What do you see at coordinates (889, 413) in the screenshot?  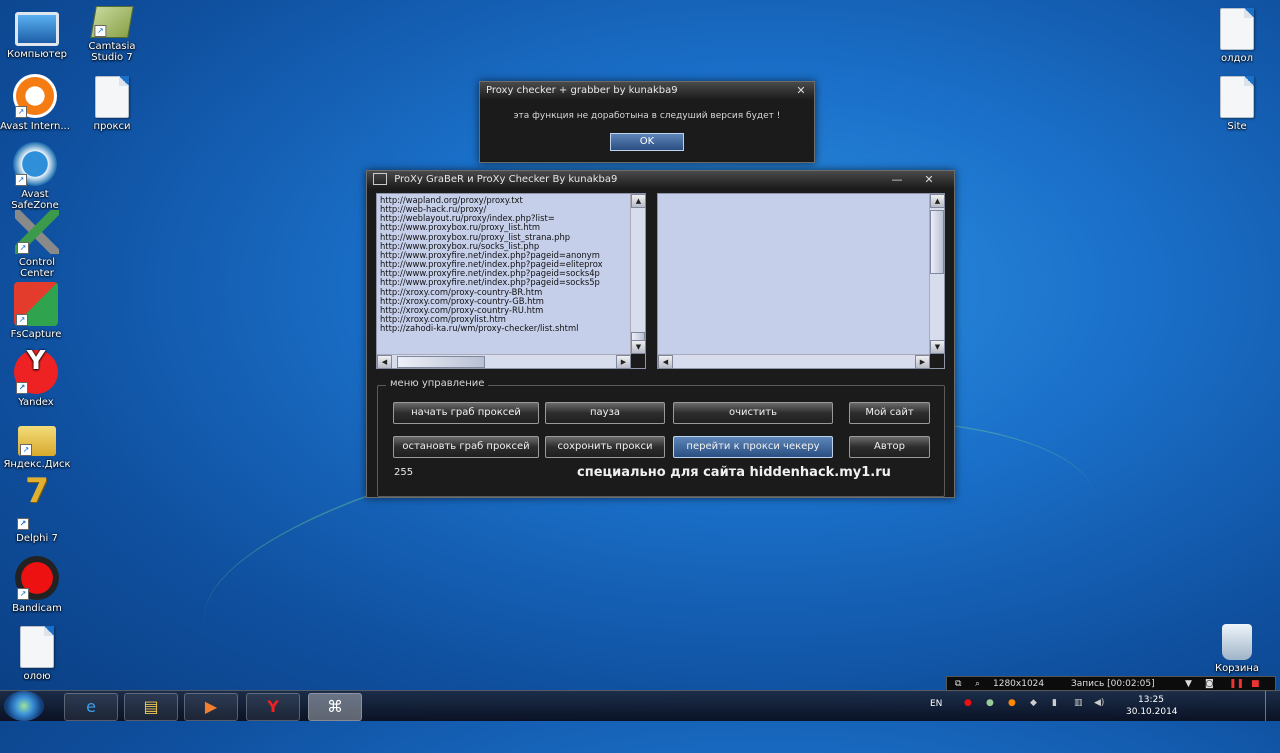 I see `my-site-button: Мой сайт` at bounding box center [889, 413].